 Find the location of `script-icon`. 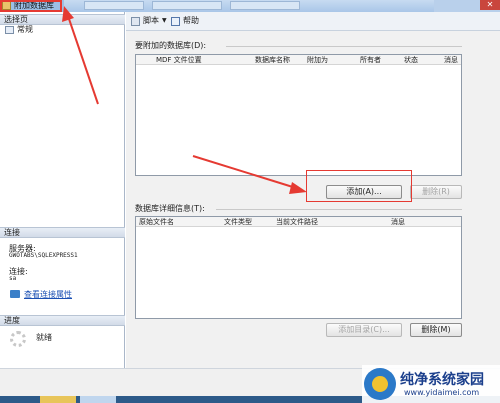

script-icon is located at coordinates (135, 21).